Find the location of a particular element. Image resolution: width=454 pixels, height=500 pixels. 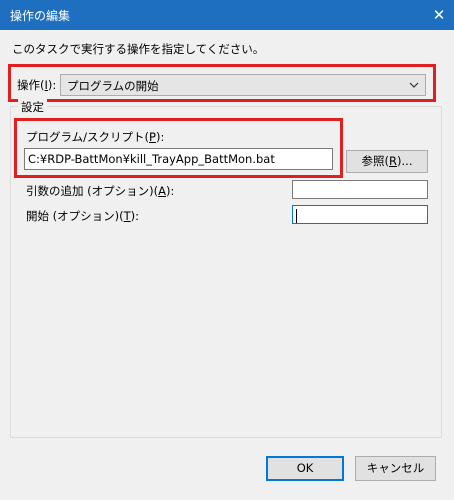

start-in-label-key: T is located at coordinates (127, 216).